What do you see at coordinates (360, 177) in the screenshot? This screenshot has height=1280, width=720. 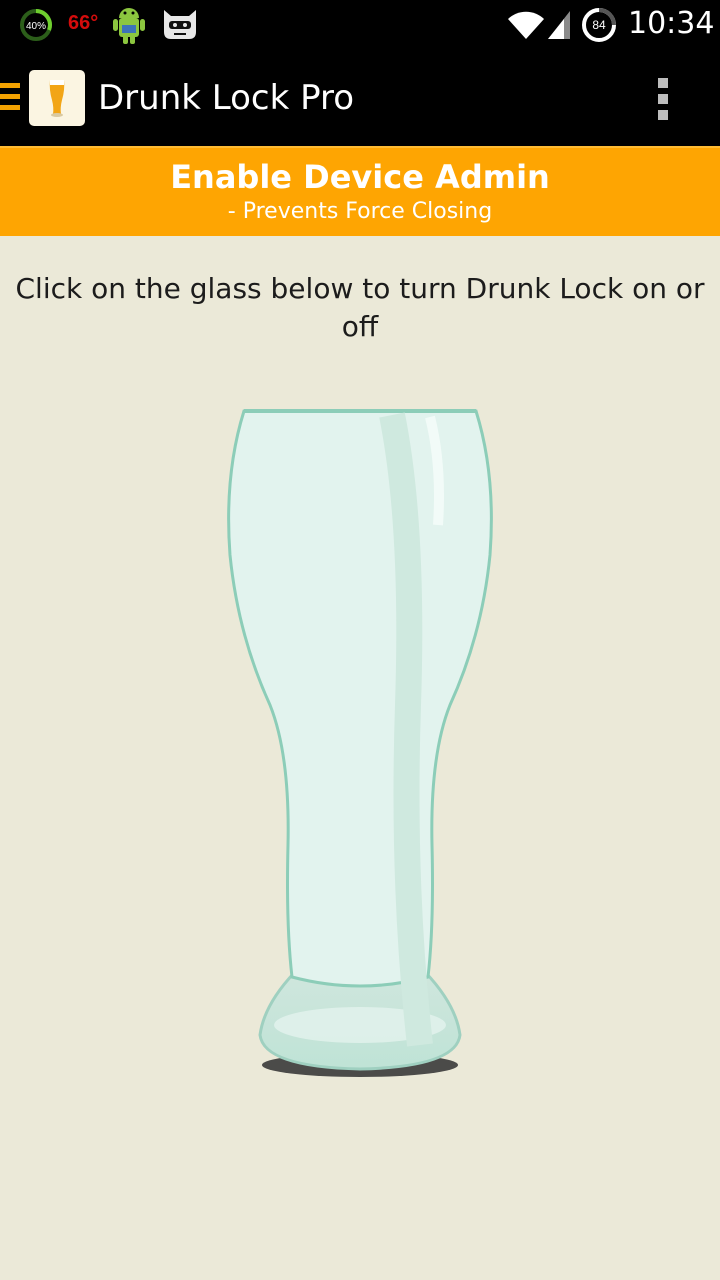 I see `admin-banner-title: Enable Device Admin` at bounding box center [360, 177].